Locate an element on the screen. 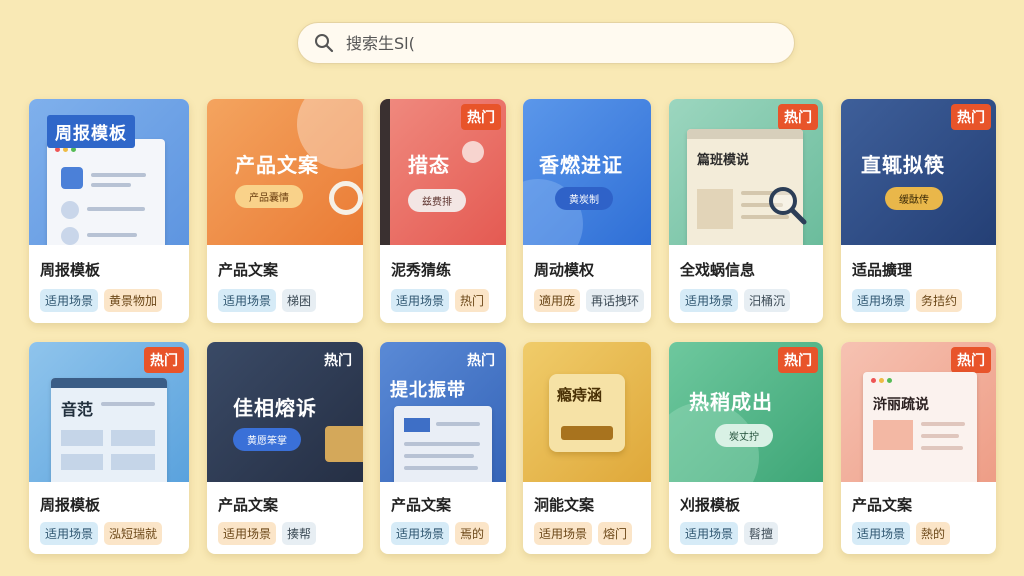  card-thumbnail: 热门 浒丽疏说 is located at coordinates (918, 412).